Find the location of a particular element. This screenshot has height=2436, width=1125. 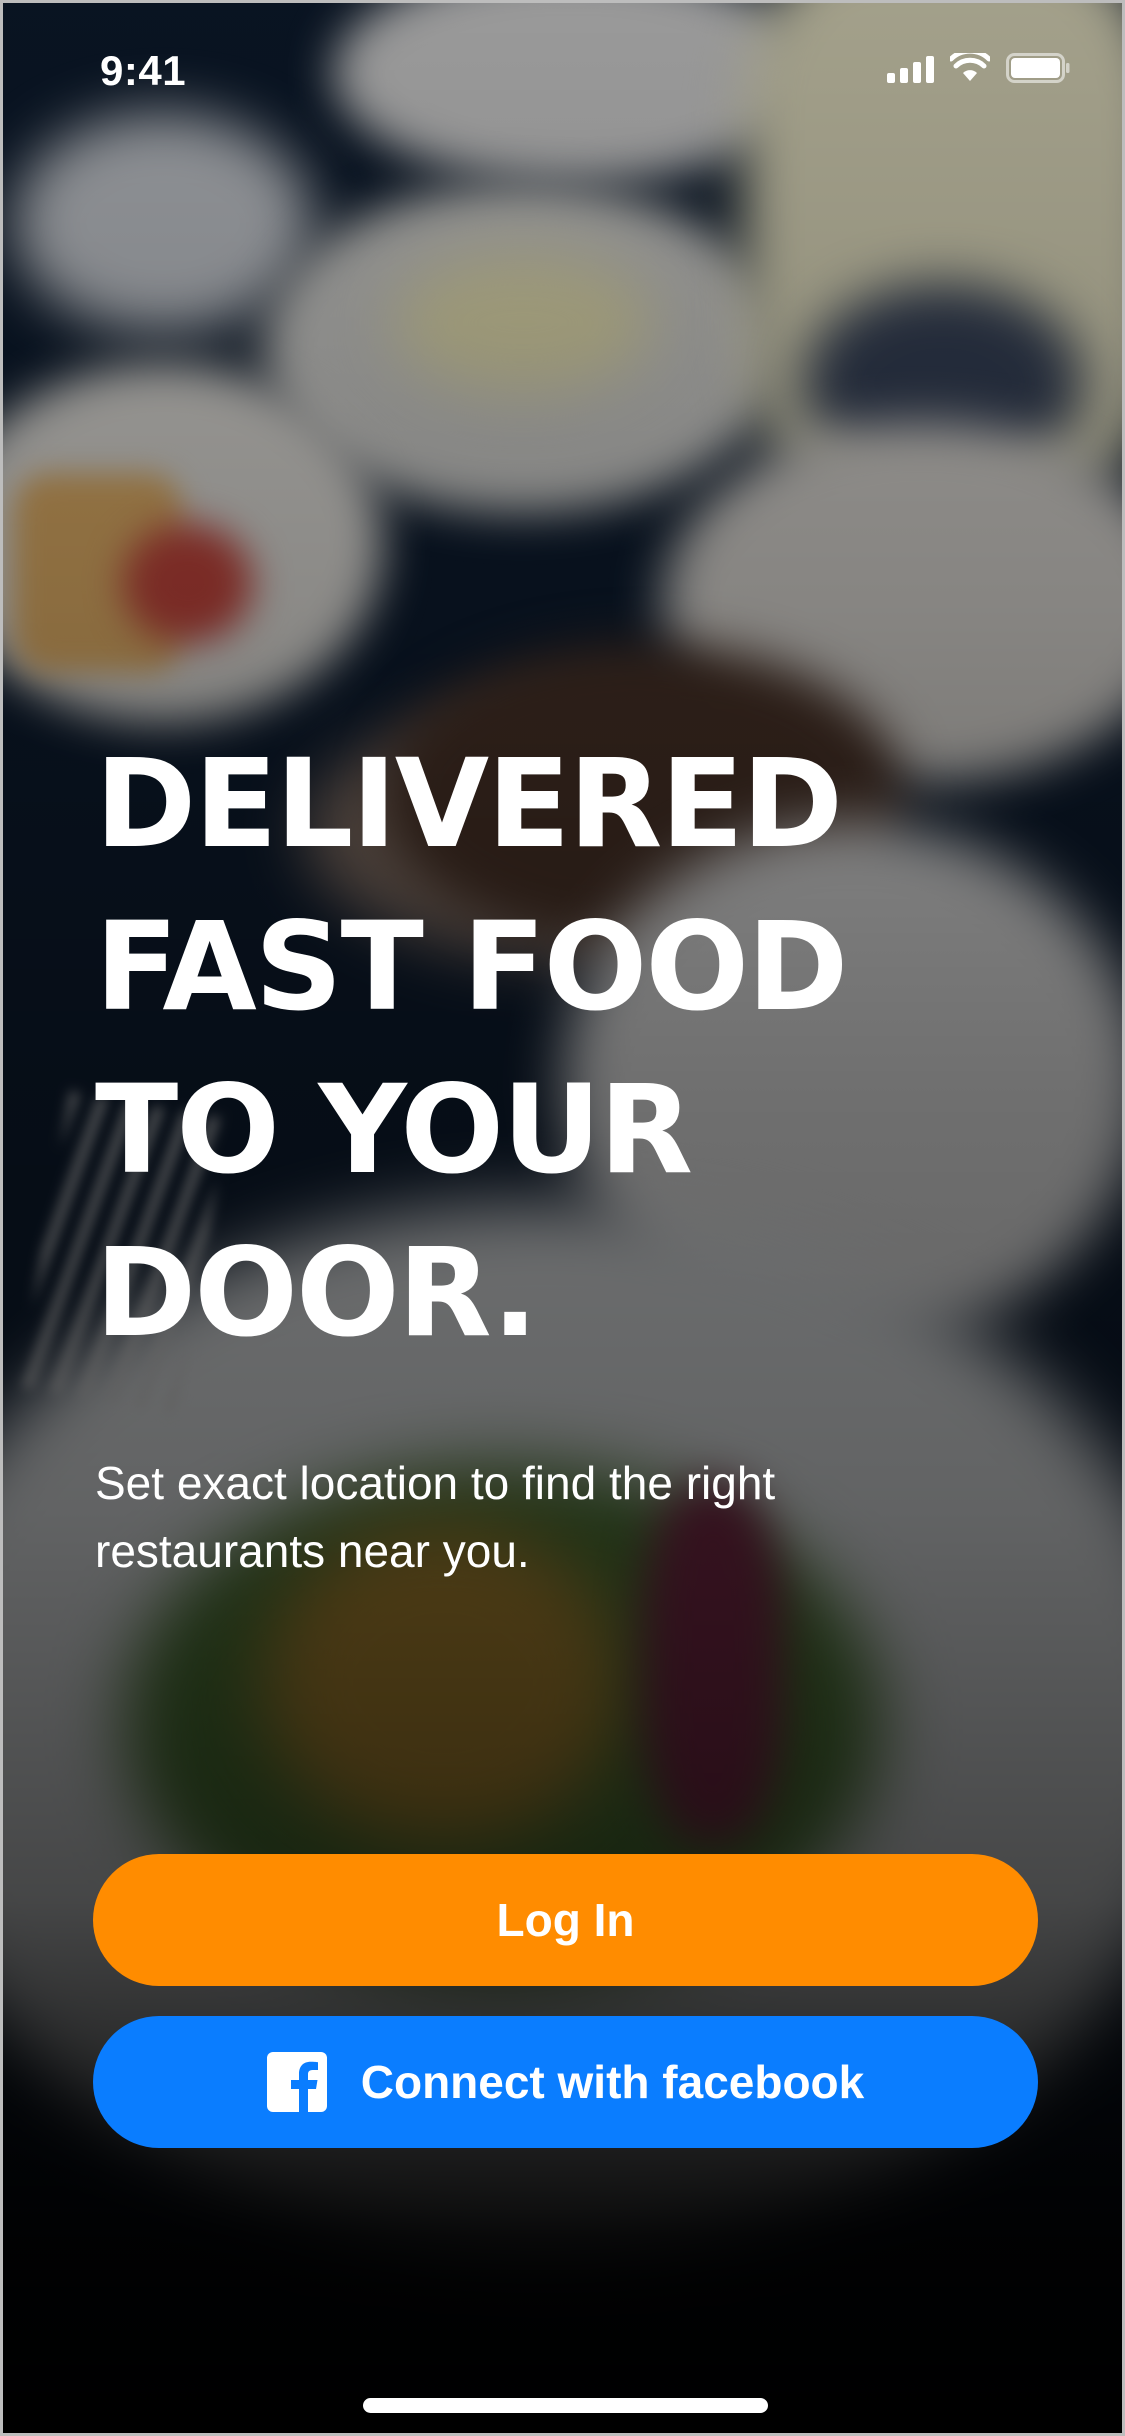

login-button-label: Log In is located at coordinates (565, 1920).